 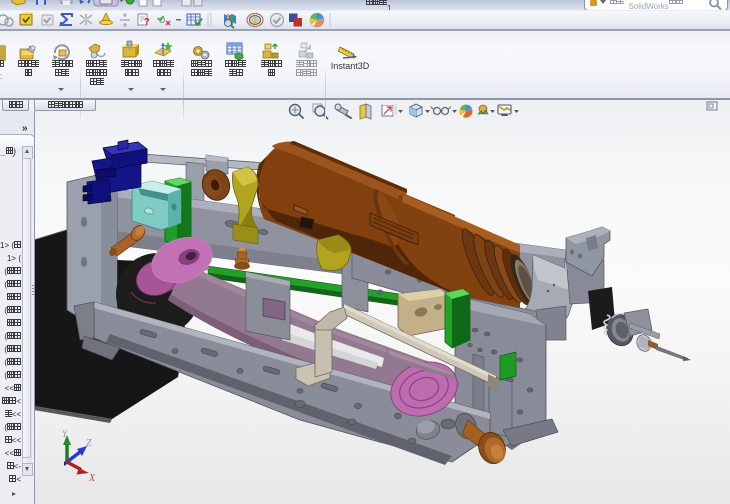 I want to click on svg-text: Z, so click(x=89, y=443).